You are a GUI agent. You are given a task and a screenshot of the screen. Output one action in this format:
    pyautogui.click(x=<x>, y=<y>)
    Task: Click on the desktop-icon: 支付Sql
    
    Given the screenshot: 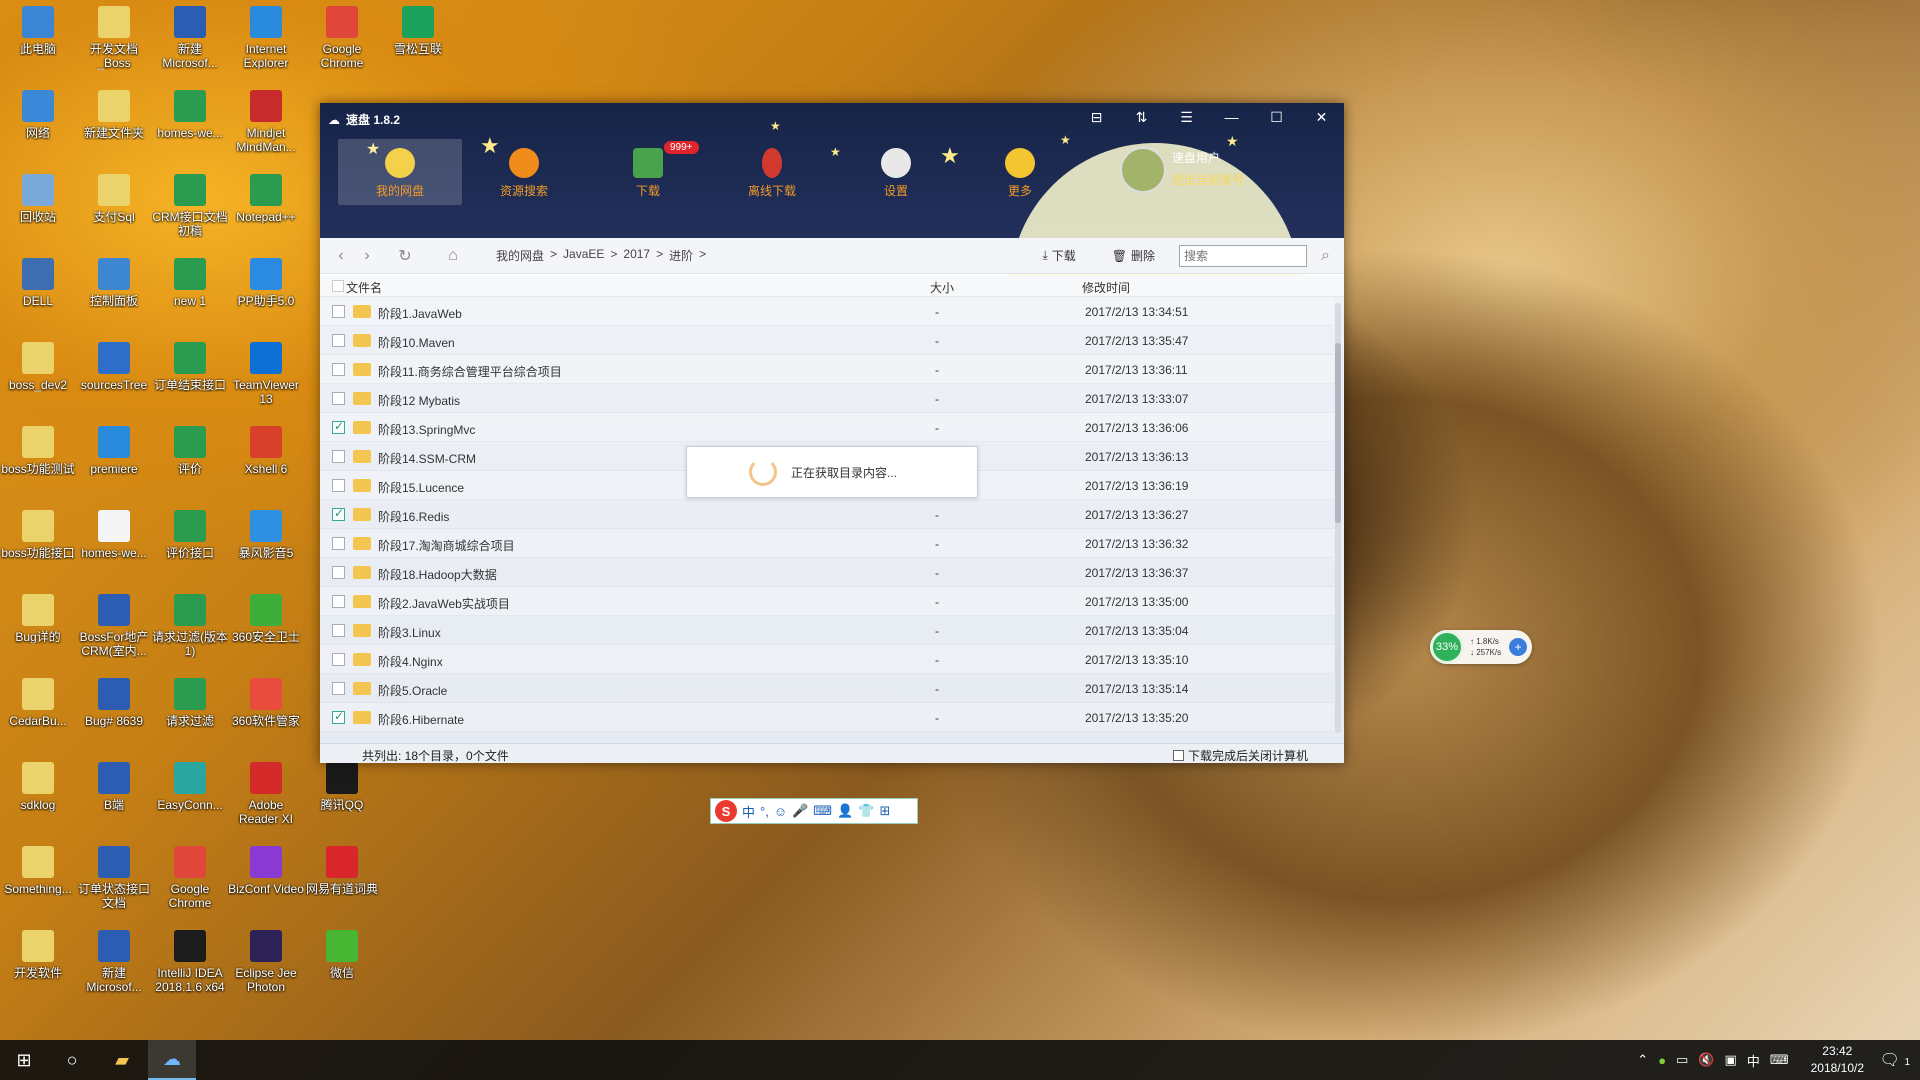 What is the action you would take?
    pyautogui.click(x=114, y=208)
    